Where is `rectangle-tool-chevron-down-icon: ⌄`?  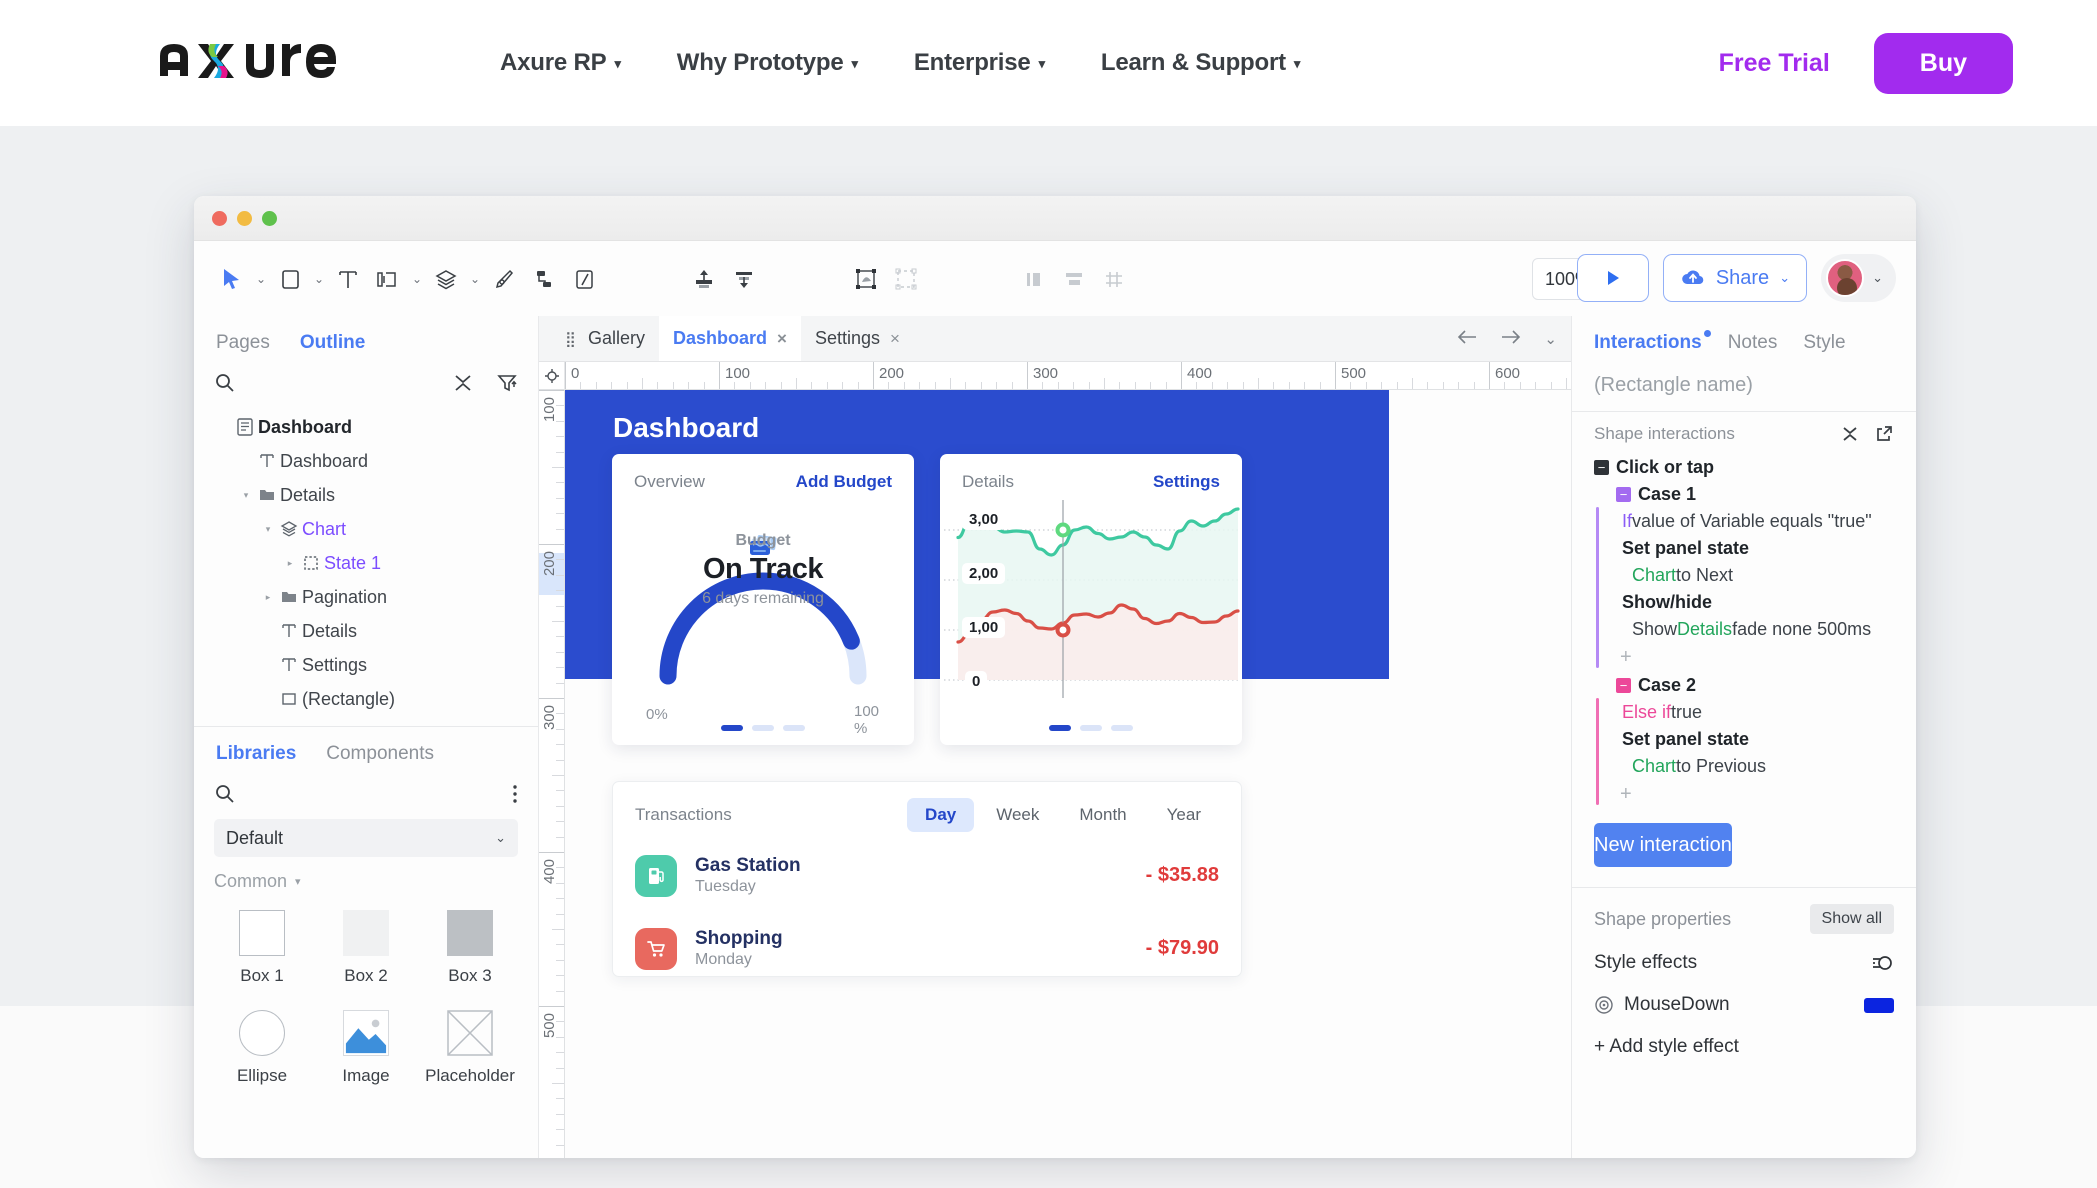 rectangle-tool-chevron-down-icon: ⌄ is located at coordinates (319, 279).